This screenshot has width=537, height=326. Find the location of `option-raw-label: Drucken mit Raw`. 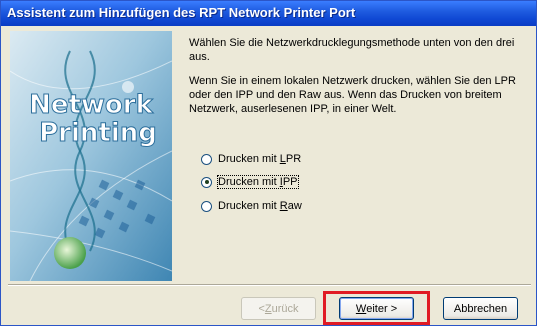

option-raw-label: Drucken mit Raw is located at coordinates (260, 206).